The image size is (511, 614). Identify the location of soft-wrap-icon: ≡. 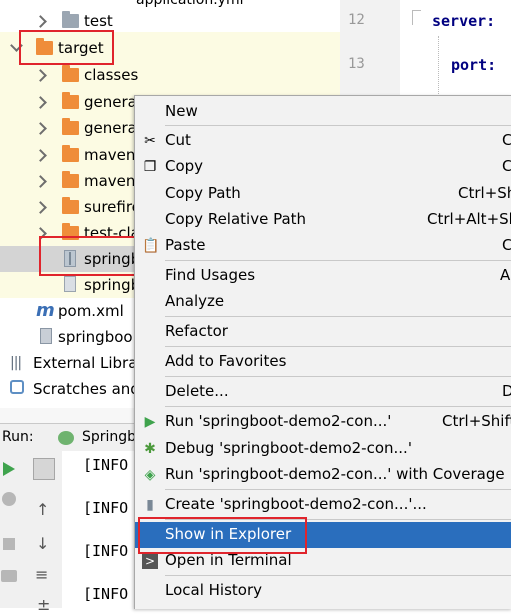
(41, 574).